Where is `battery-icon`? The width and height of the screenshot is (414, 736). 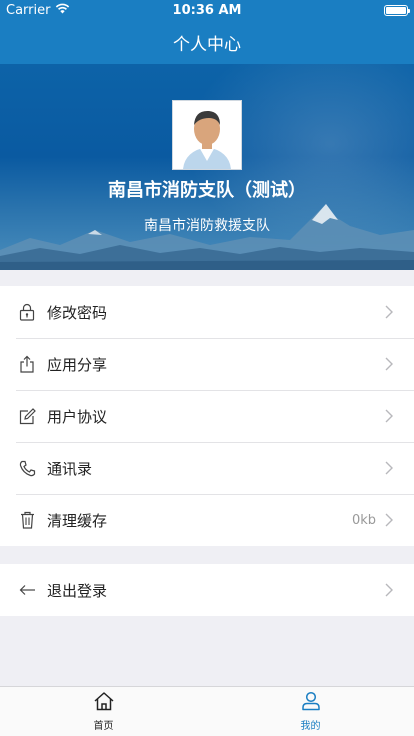
battery-icon is located at coordinates (397, 10).